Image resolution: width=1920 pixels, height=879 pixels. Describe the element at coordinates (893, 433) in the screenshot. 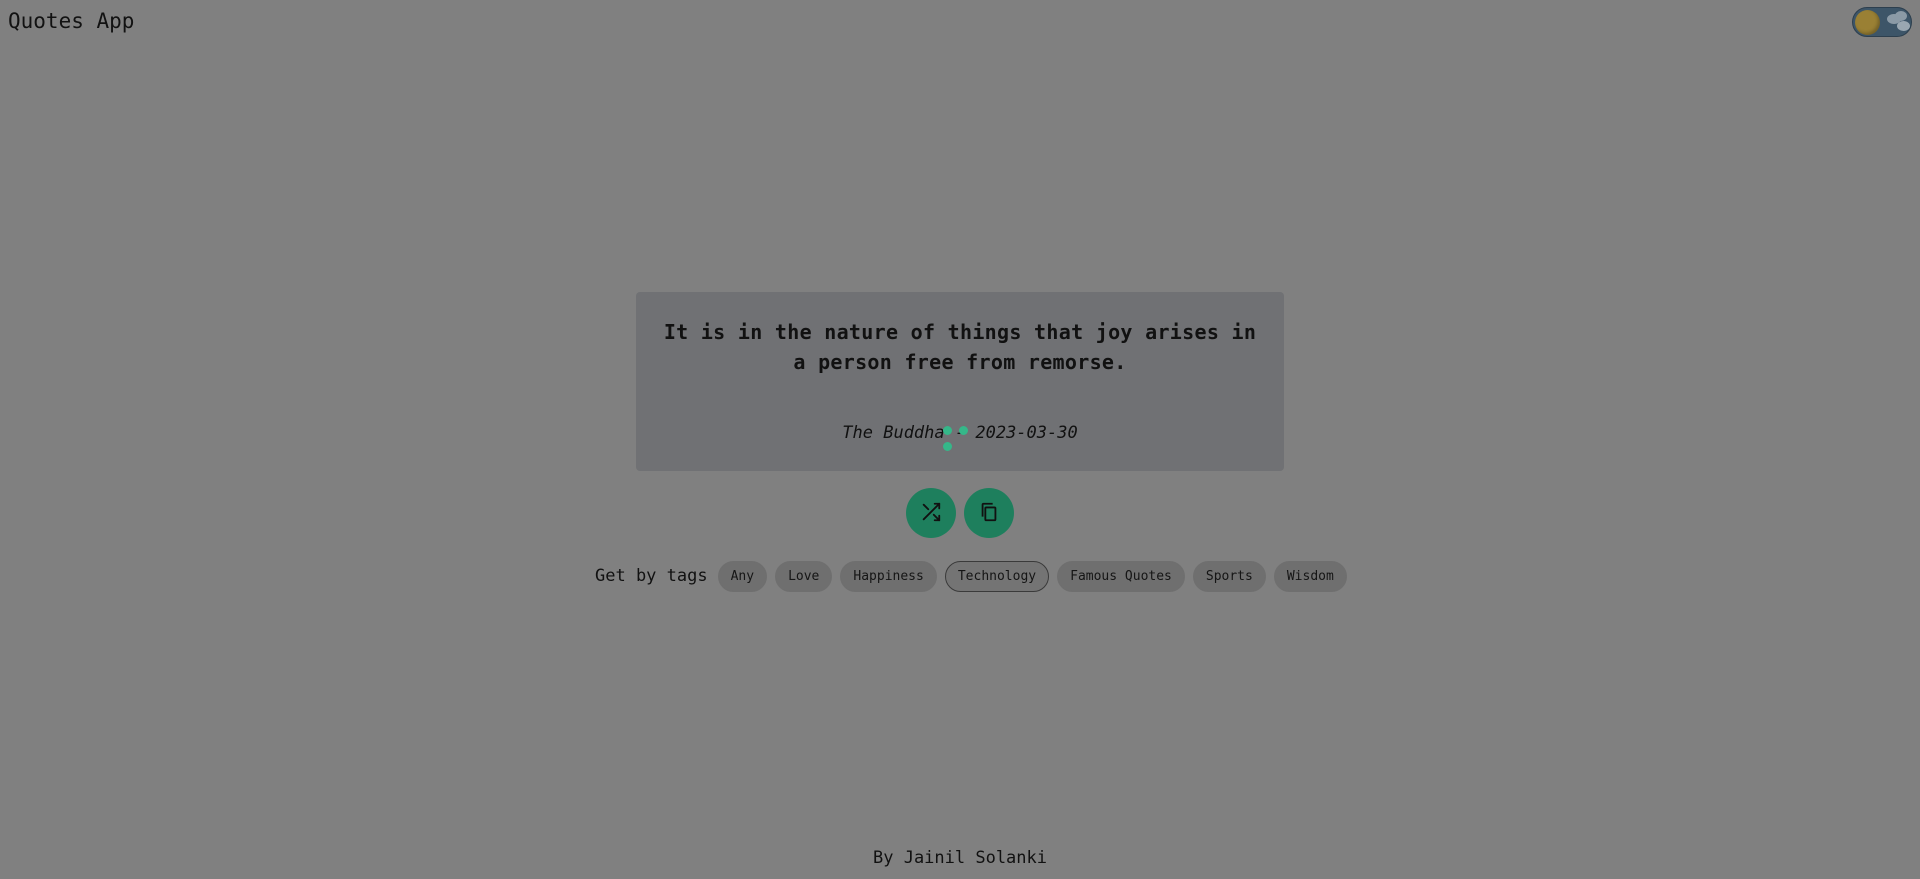

I see `quote-author: The Buddha` at that location.